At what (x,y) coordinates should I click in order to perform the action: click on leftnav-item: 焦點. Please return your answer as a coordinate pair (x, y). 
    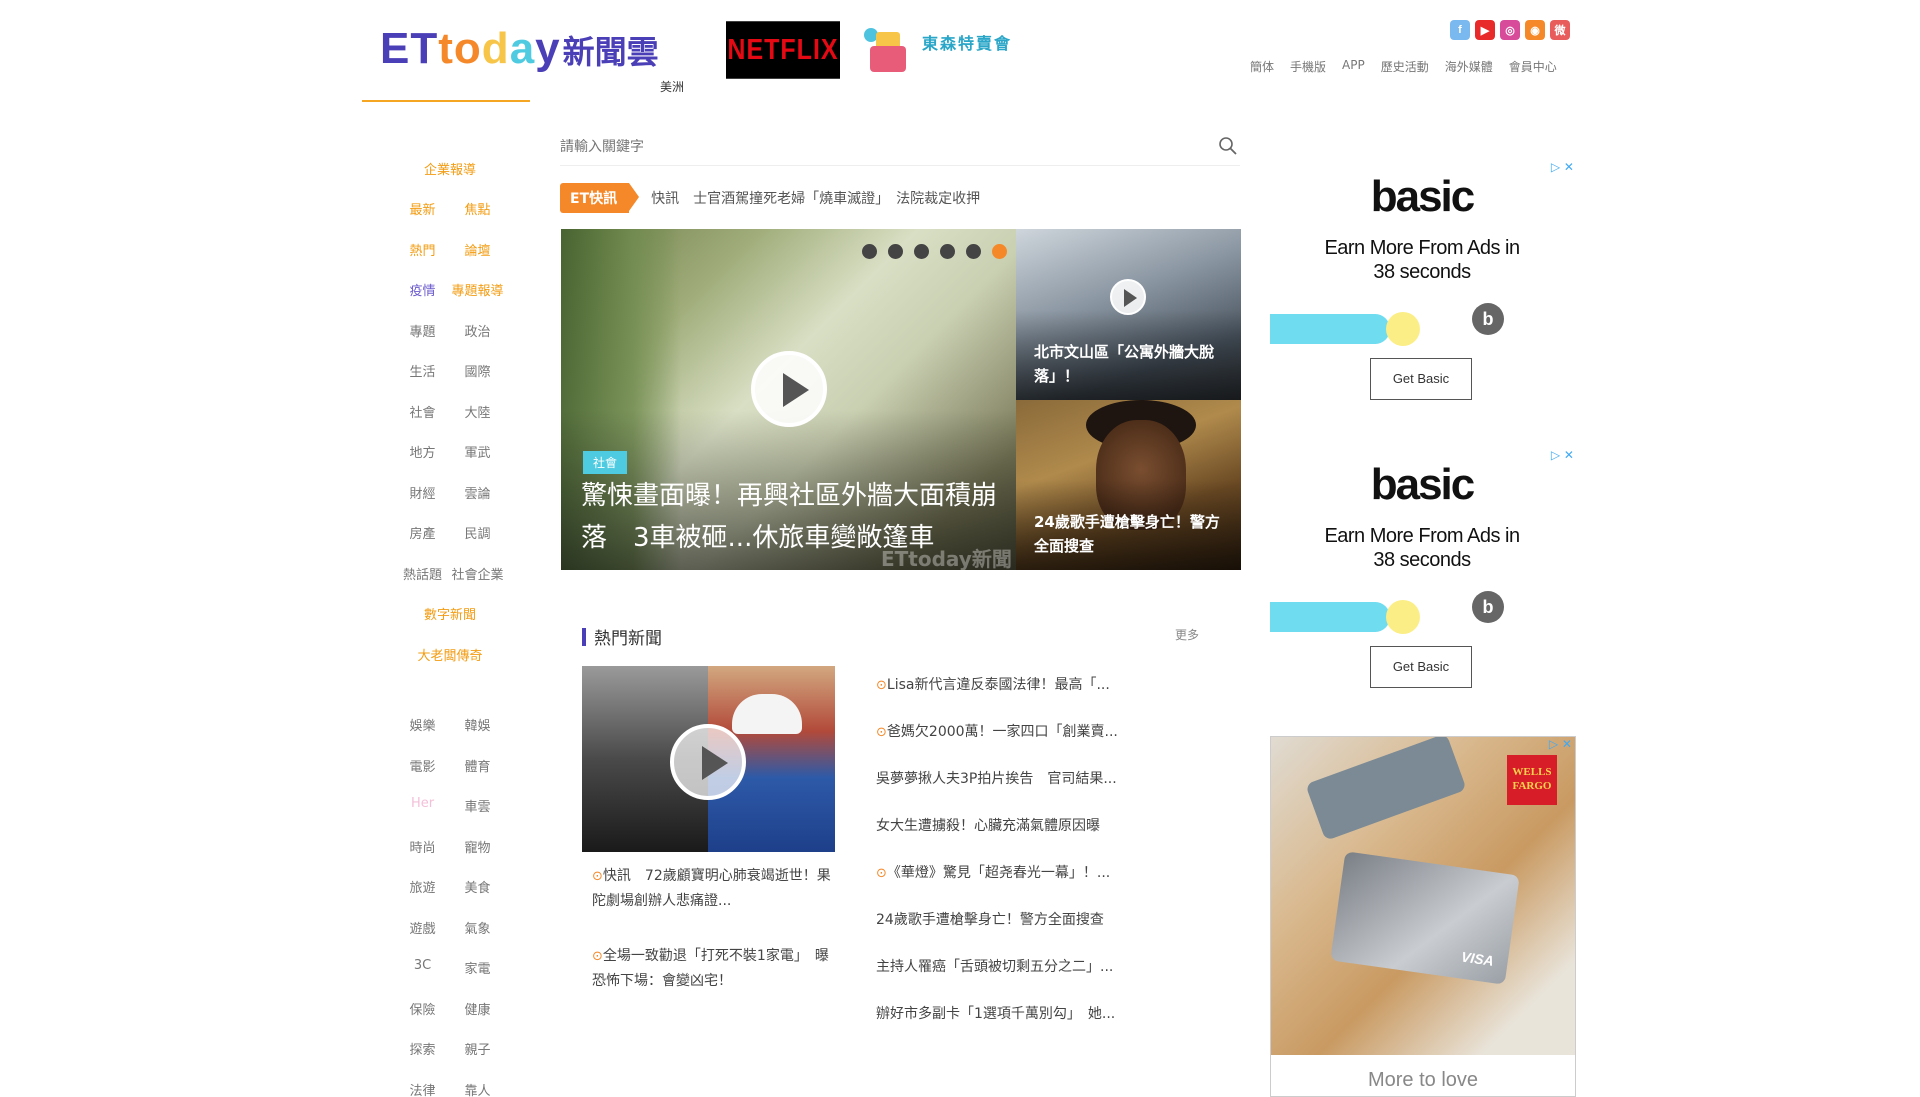
    Looking at the image, I should click on (477, 208).